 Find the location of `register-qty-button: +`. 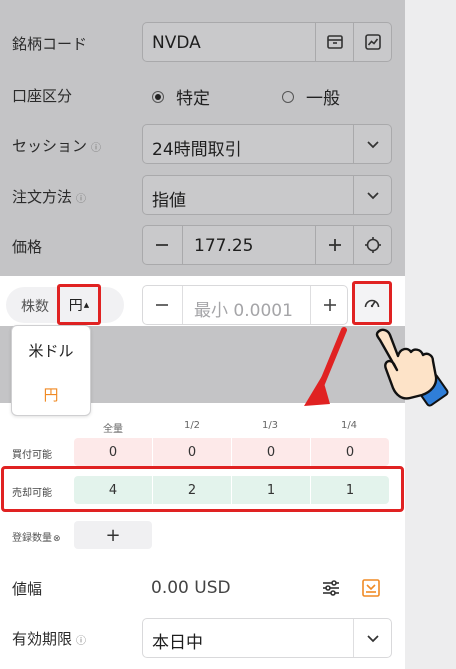

register-qty-button: + is located at coordinates (113, 535).